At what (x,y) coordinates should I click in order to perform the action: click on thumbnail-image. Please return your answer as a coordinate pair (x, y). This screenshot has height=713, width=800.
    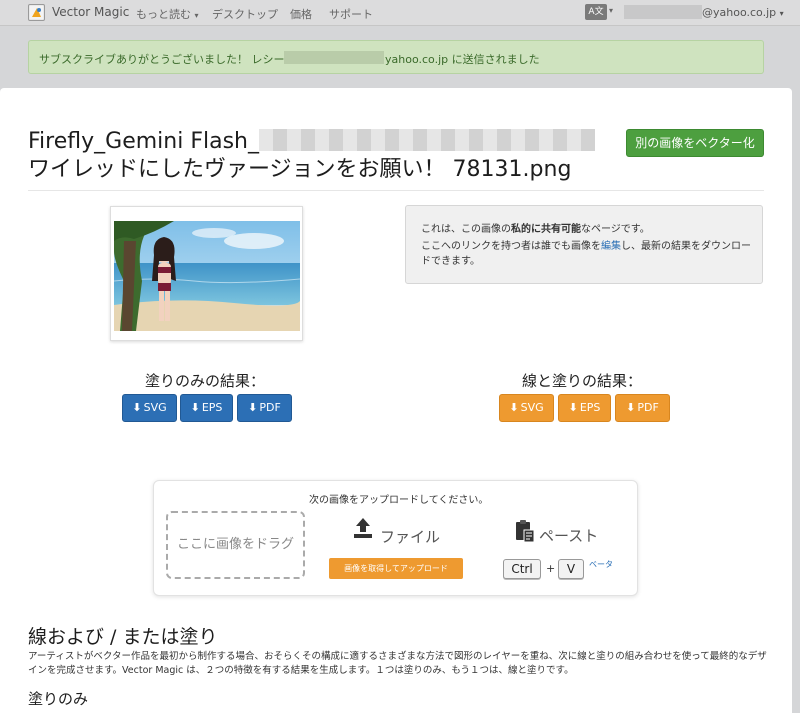
    Looking at the image, I should click on (207, 276).